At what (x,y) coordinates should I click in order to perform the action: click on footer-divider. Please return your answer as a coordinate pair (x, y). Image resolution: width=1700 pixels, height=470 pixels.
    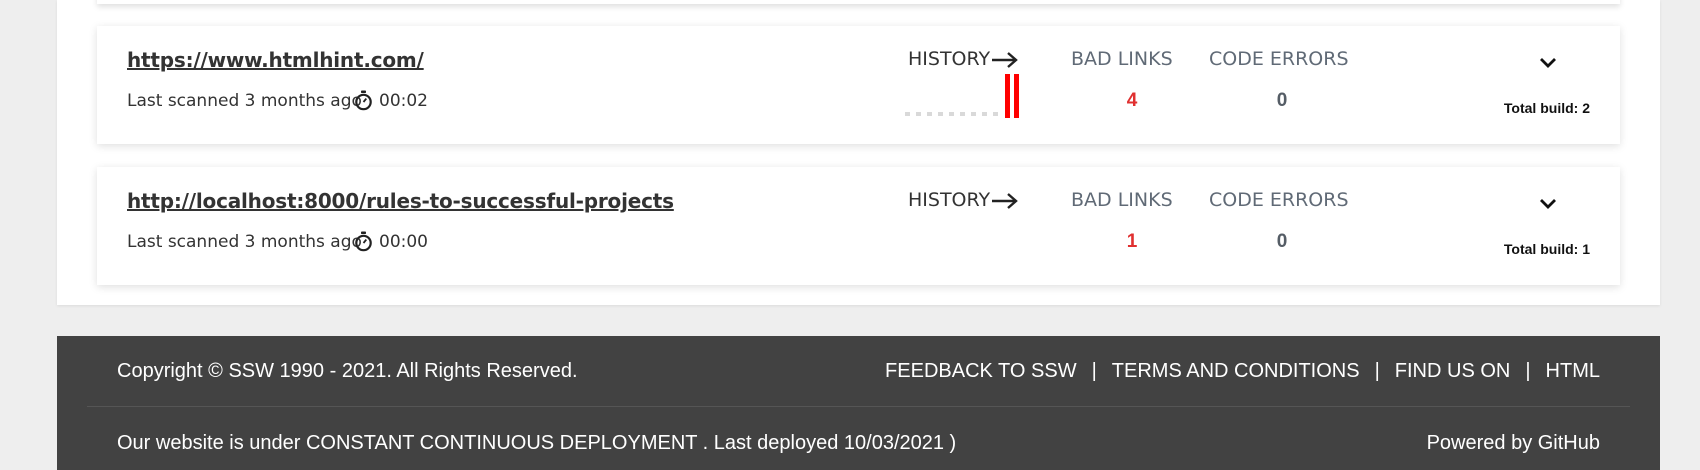
    Looking at the image, I should click on (858, 406).